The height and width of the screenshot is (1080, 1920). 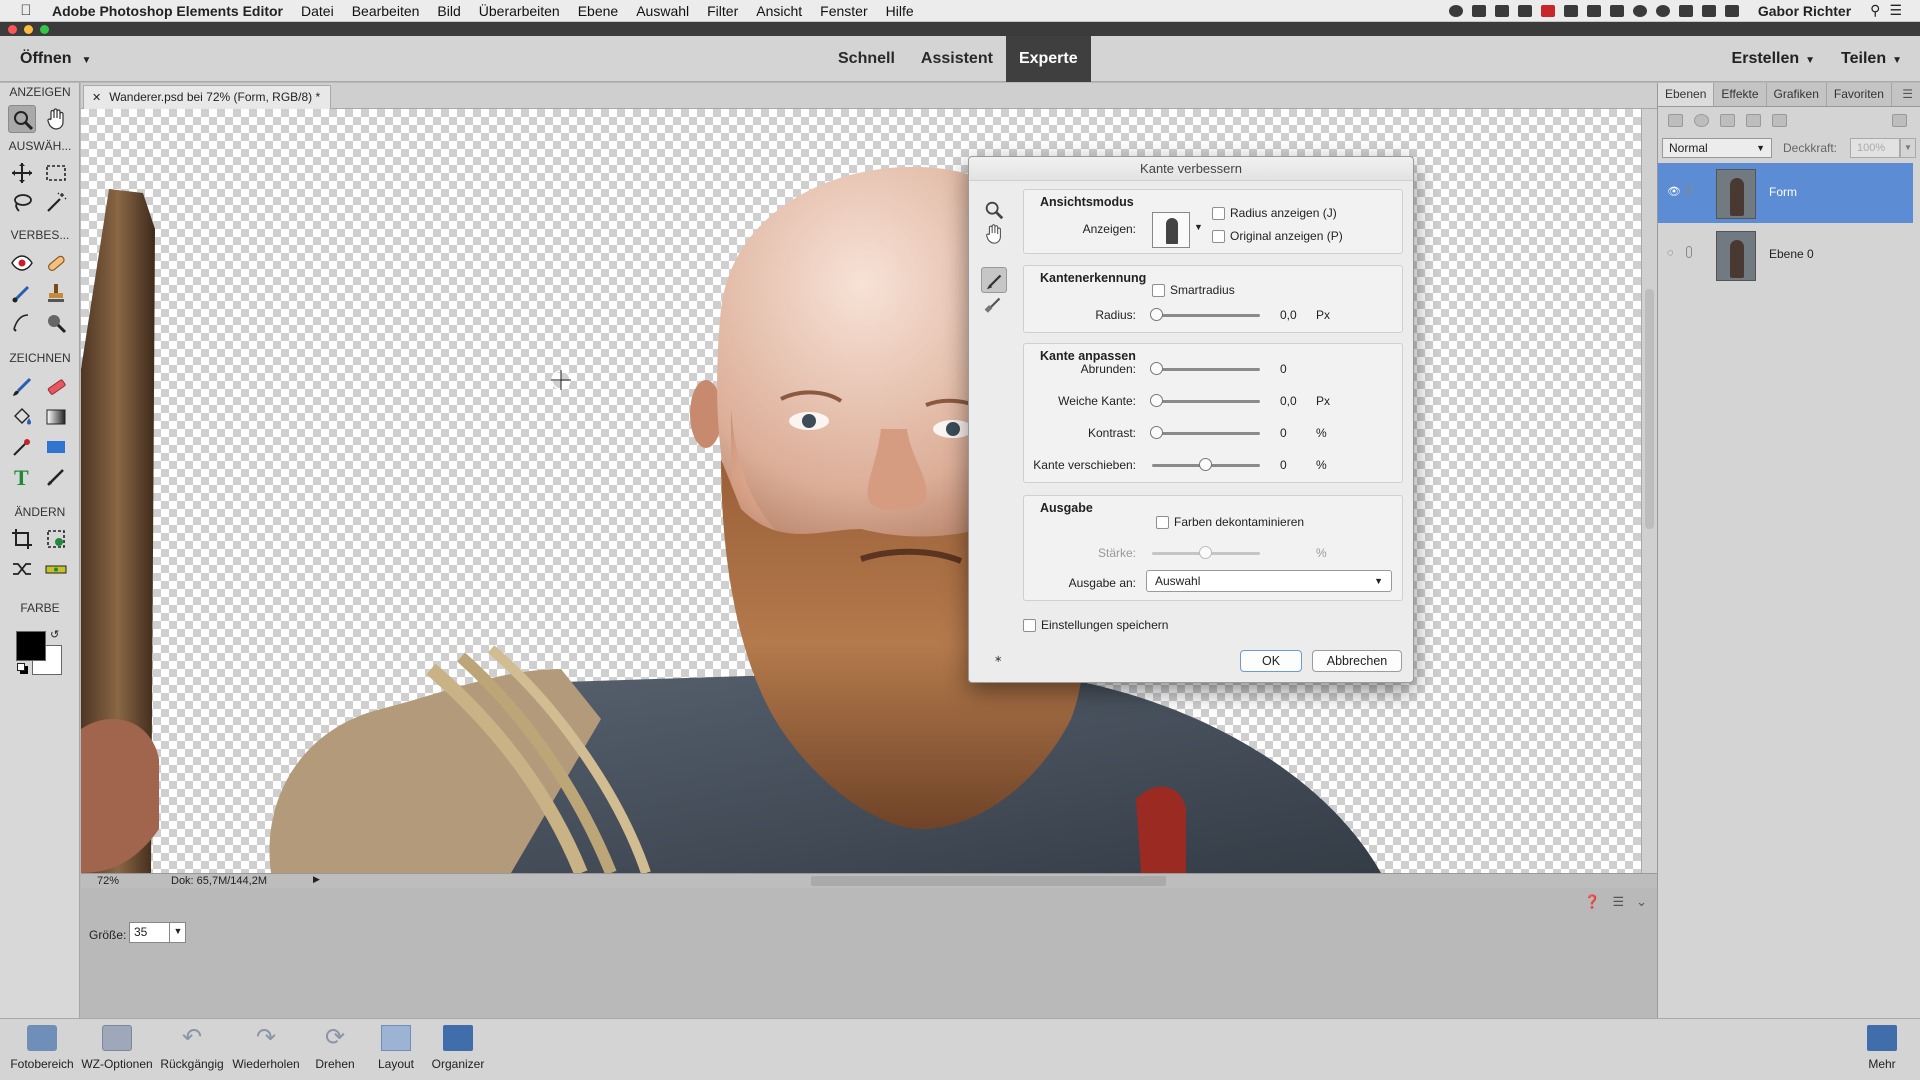 What do you see at coordinates (1753, 120) in the screenshot?
I see `lock-icon` at bounding box center [1753, 120].